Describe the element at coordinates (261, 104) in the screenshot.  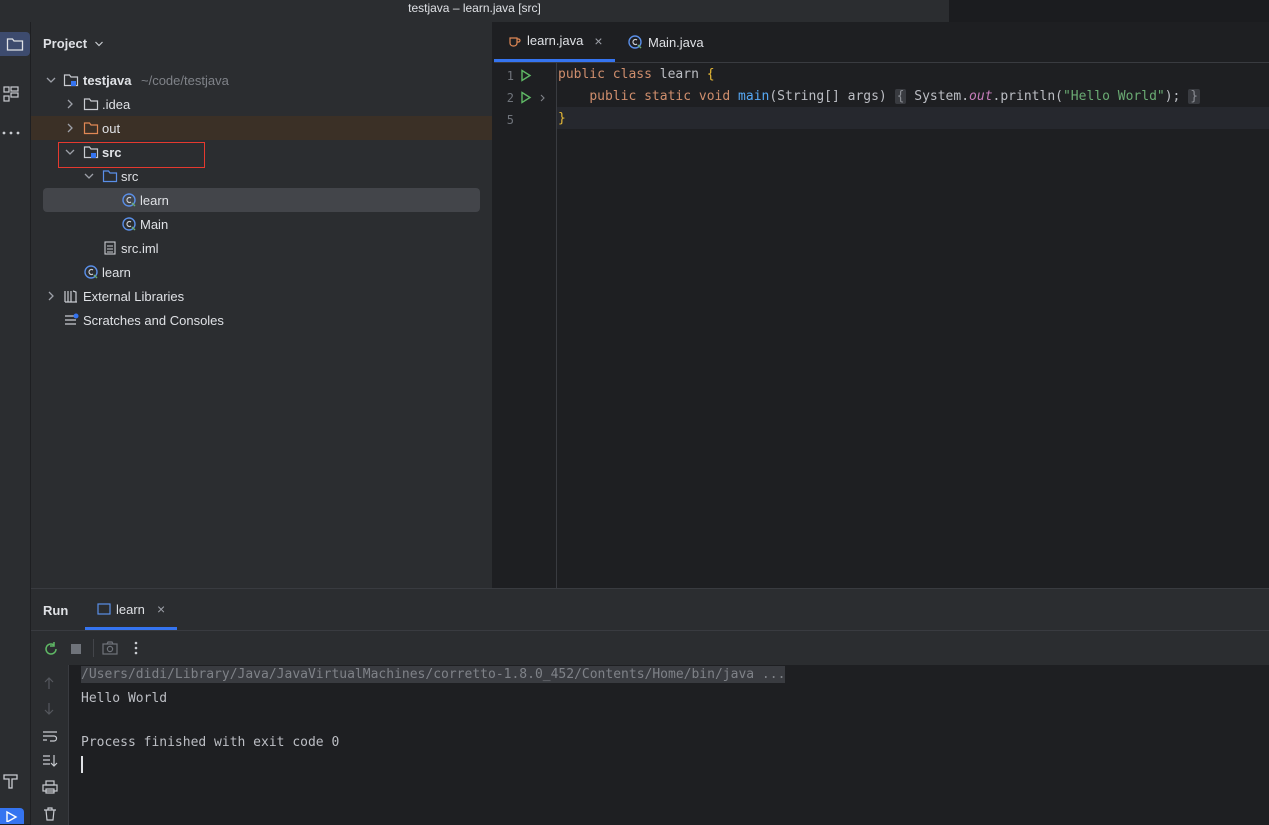
I see `tree-row-idea: .idea` at that location.